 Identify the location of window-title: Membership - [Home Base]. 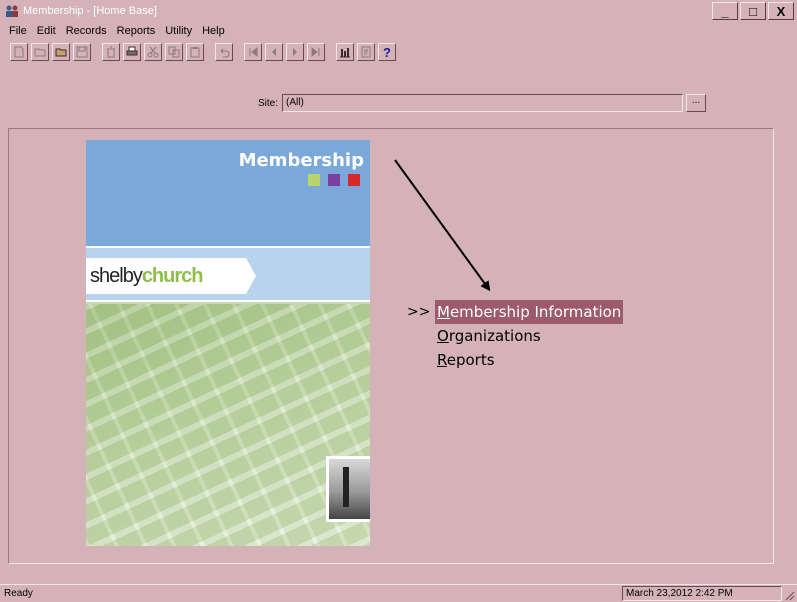
(90, 11).